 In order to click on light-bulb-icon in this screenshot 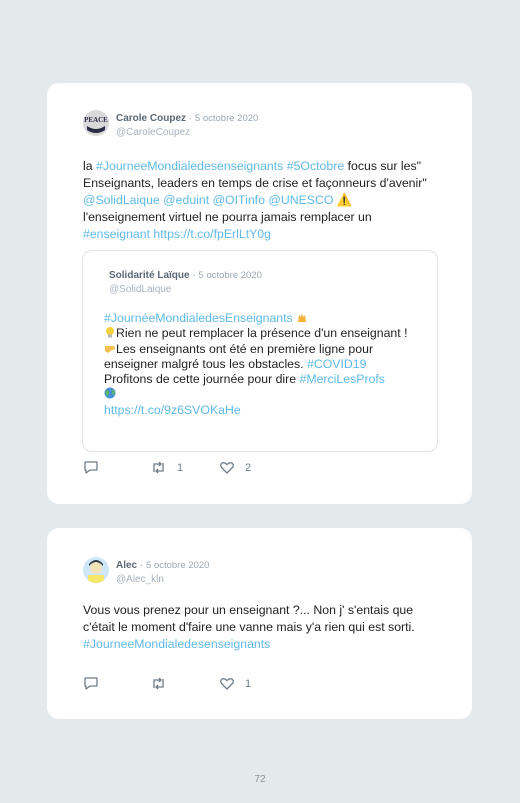, I will do `click(110, 332)`.